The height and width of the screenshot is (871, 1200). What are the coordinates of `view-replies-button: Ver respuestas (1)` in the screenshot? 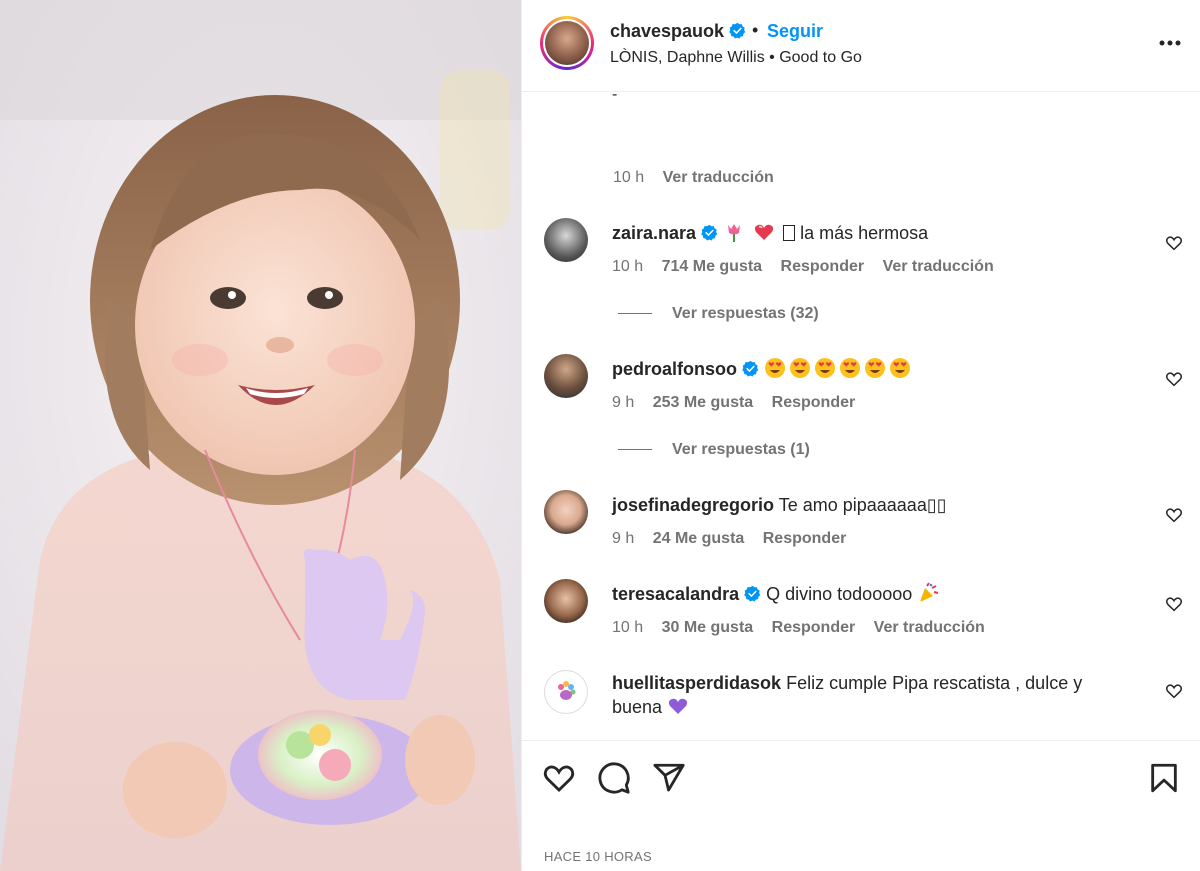 It's located at (714, 450).